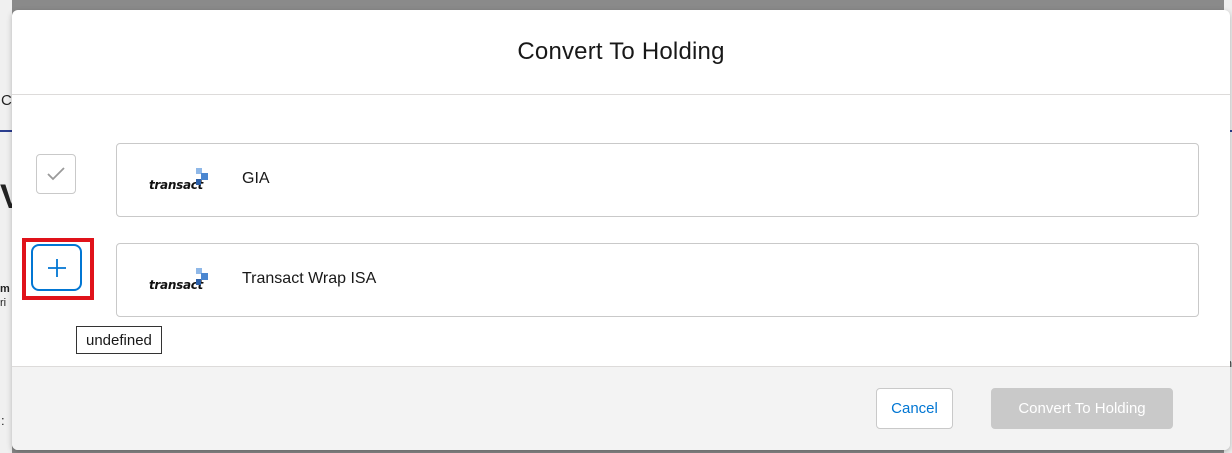 This screenshot has height=453, width=1232. Describe the element at coordinates (119, 340) in the screenshot. I see `tooltip: undefined` at that location.